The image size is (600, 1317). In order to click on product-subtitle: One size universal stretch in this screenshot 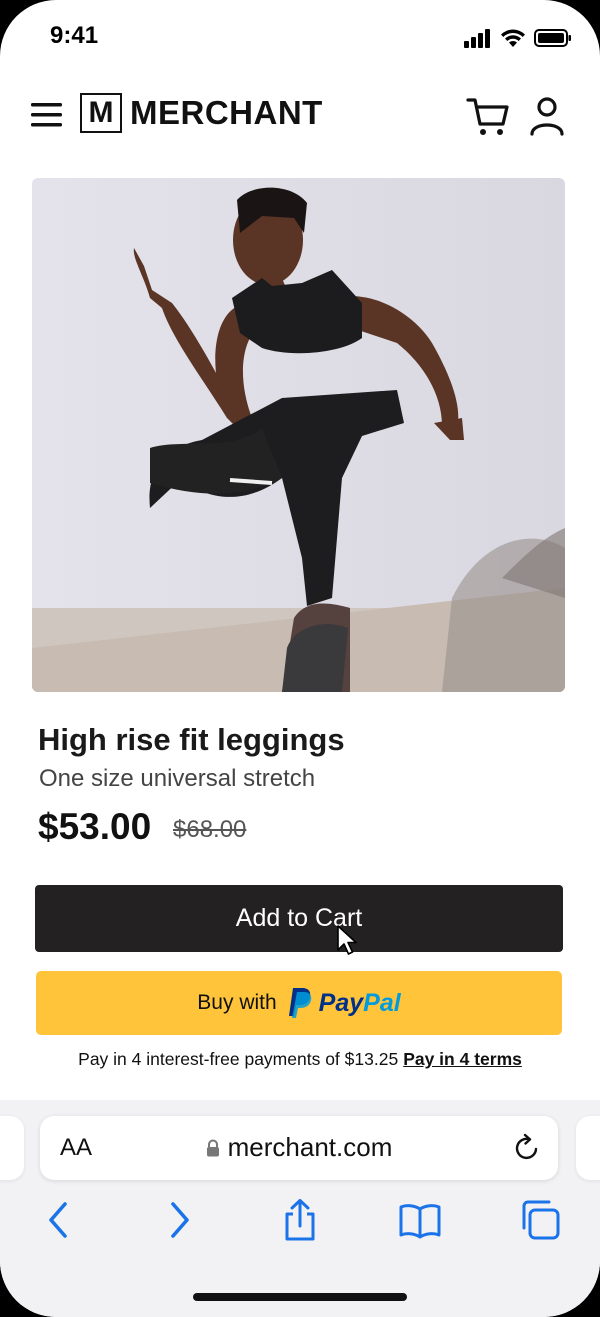, I will do `click(177, 778)`.